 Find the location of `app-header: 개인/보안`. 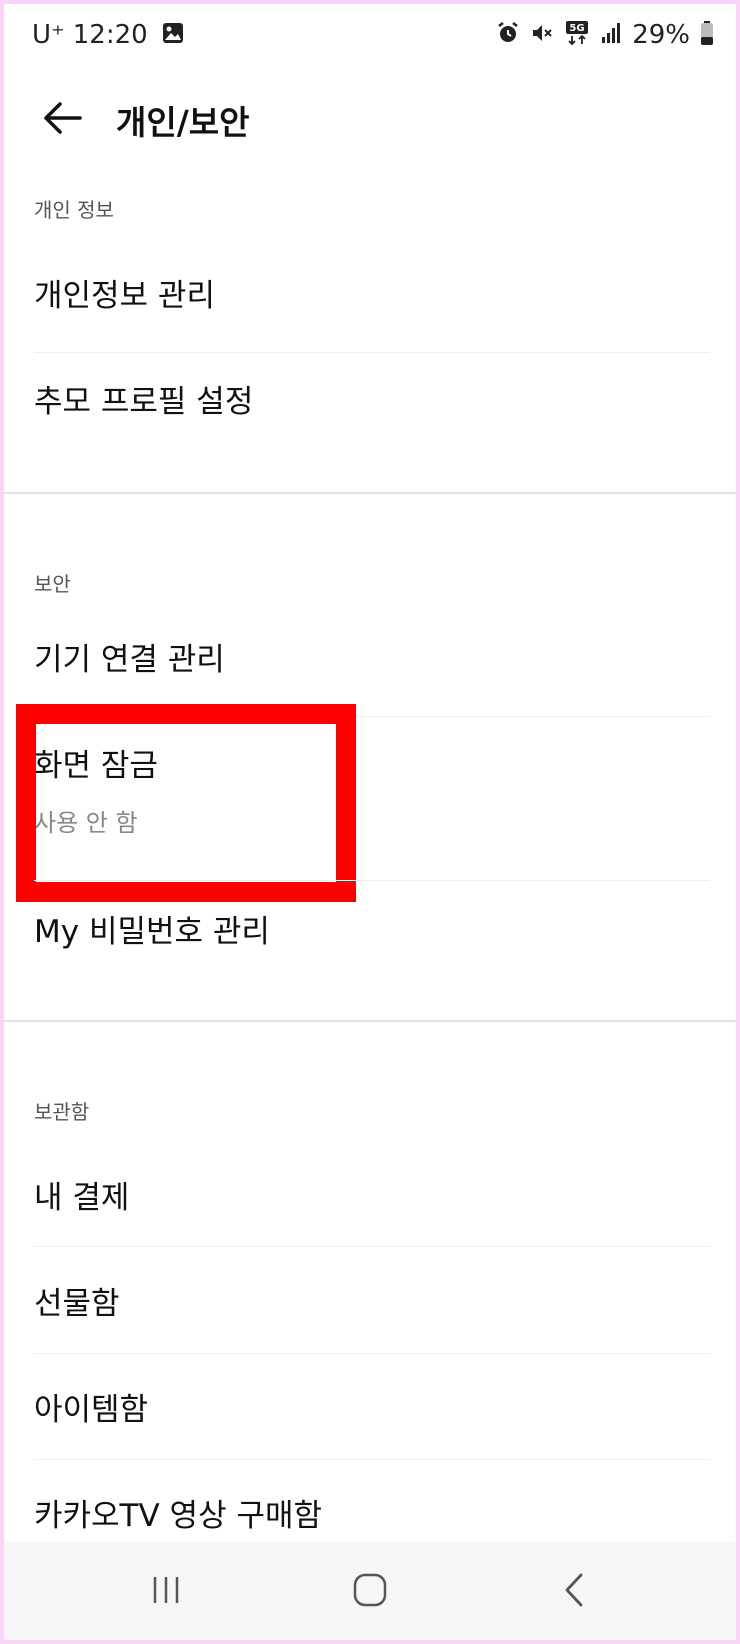

app-header: 개인/보안 is located at coordinates (370, 127).